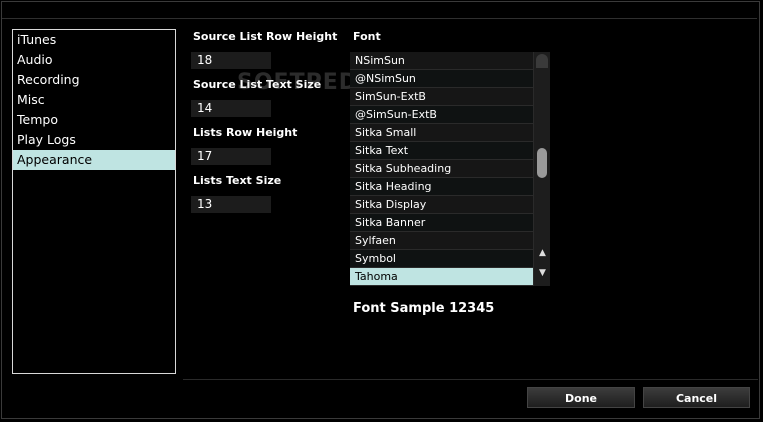  What do you see at coordinates (367, 36) in the screenshot?
I see `font-heading: Font` at bounding box center [367, 36].